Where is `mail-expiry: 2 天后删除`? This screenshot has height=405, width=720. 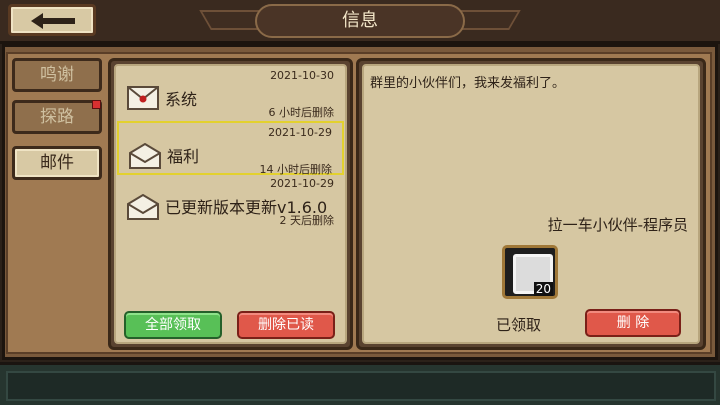
mail-expiry: 2 天后删除 is located at coordinates (307, 220).